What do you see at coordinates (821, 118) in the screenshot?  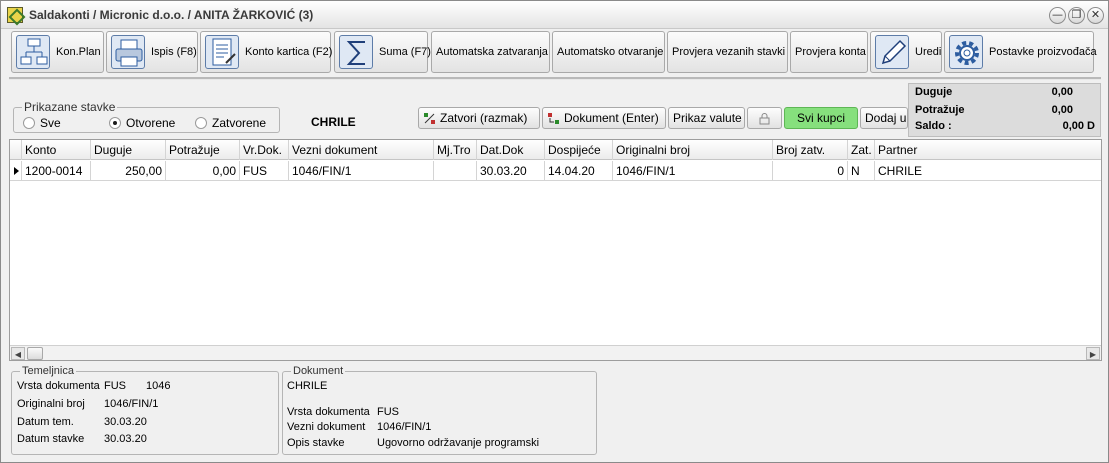 I see `svi-kupci-button: Svi kupci` at bounding box center [821, 118].